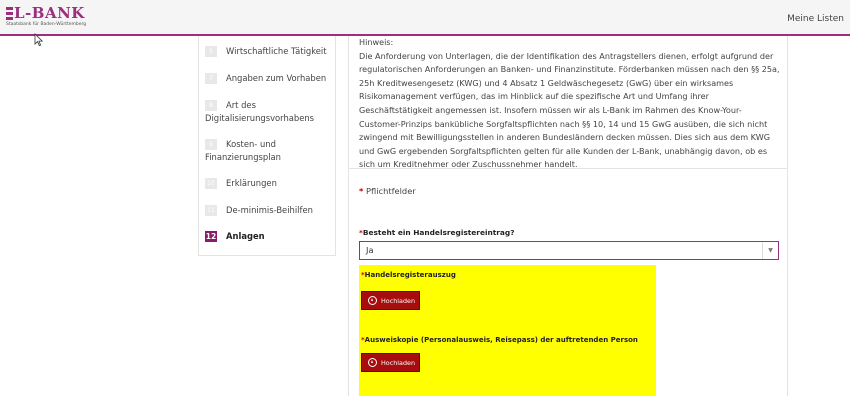 This screenshot has height=396, width=850. I want to click on upload-button-handelsregisterauszug: Hochladen, so click(390, 300).